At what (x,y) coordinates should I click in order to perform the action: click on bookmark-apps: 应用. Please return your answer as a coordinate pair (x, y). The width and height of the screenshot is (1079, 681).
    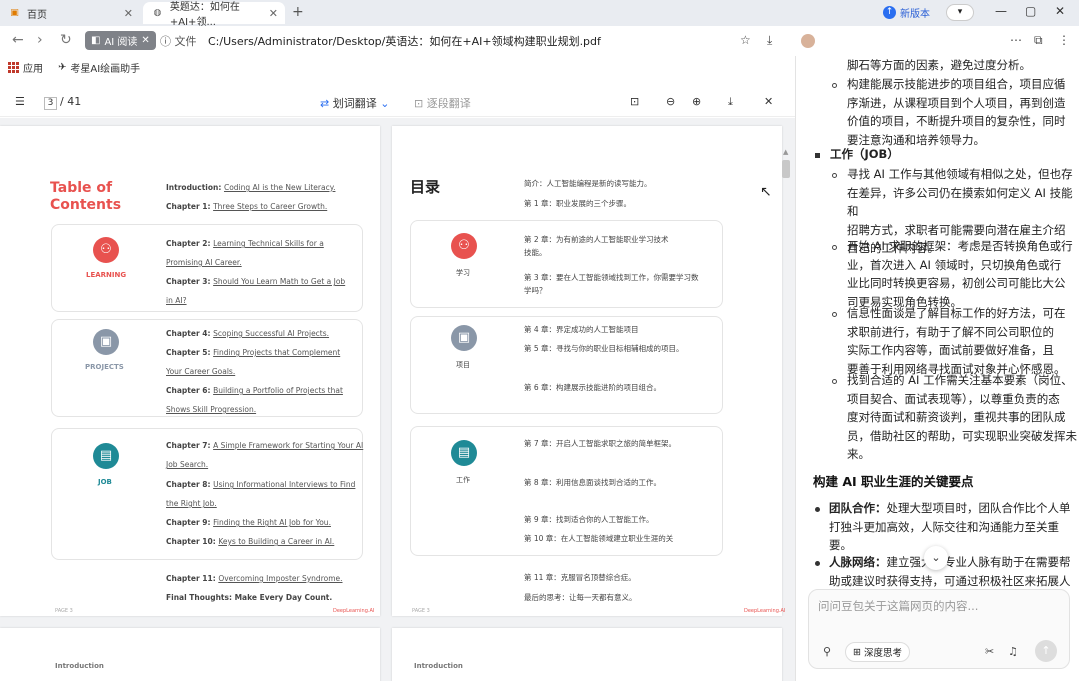
    Looking at the image, I should click on (25, 67).